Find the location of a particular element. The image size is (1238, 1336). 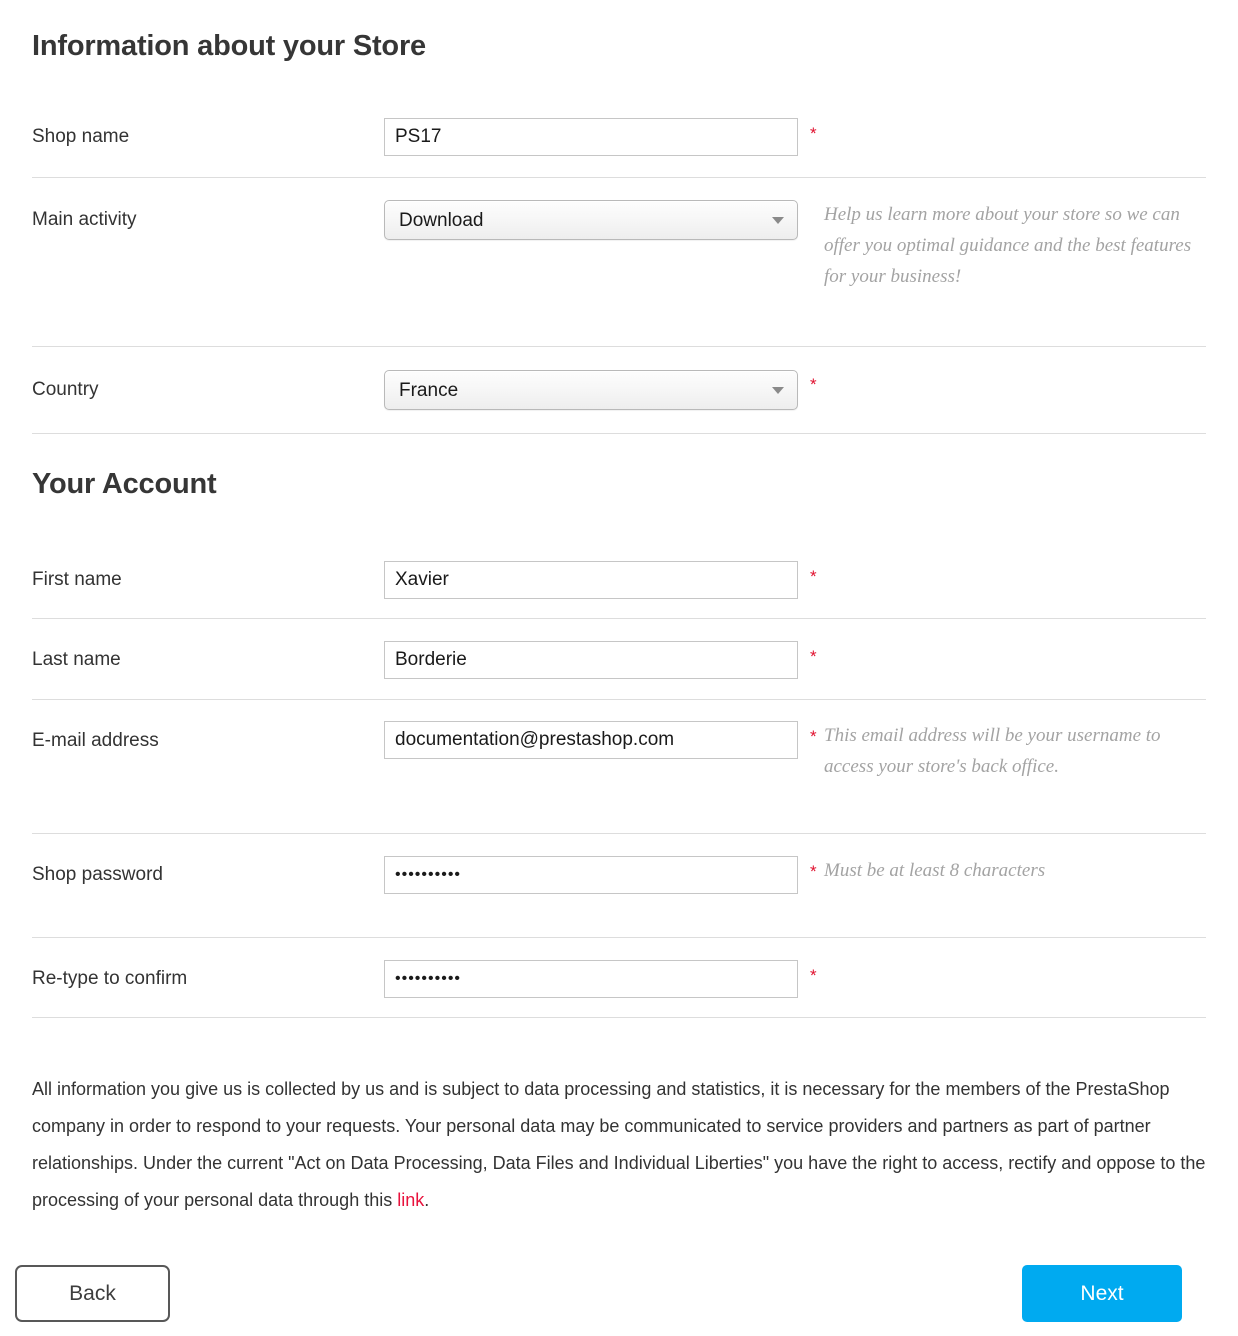

field-wrap-email is located at coordinates (591, 740).